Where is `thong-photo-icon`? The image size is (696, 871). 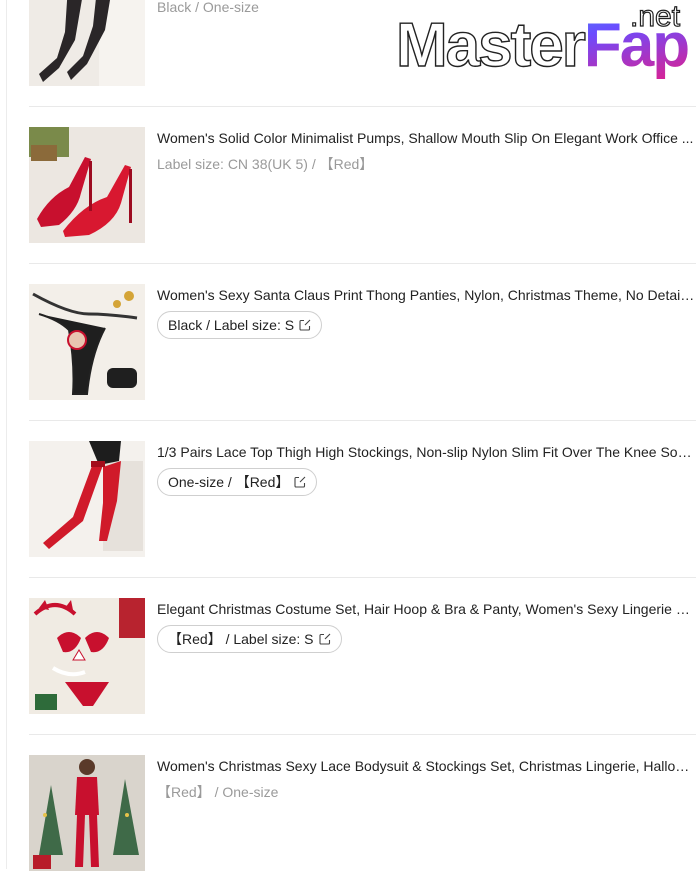 thong-photo-icon is located at coordinates (87, 342).